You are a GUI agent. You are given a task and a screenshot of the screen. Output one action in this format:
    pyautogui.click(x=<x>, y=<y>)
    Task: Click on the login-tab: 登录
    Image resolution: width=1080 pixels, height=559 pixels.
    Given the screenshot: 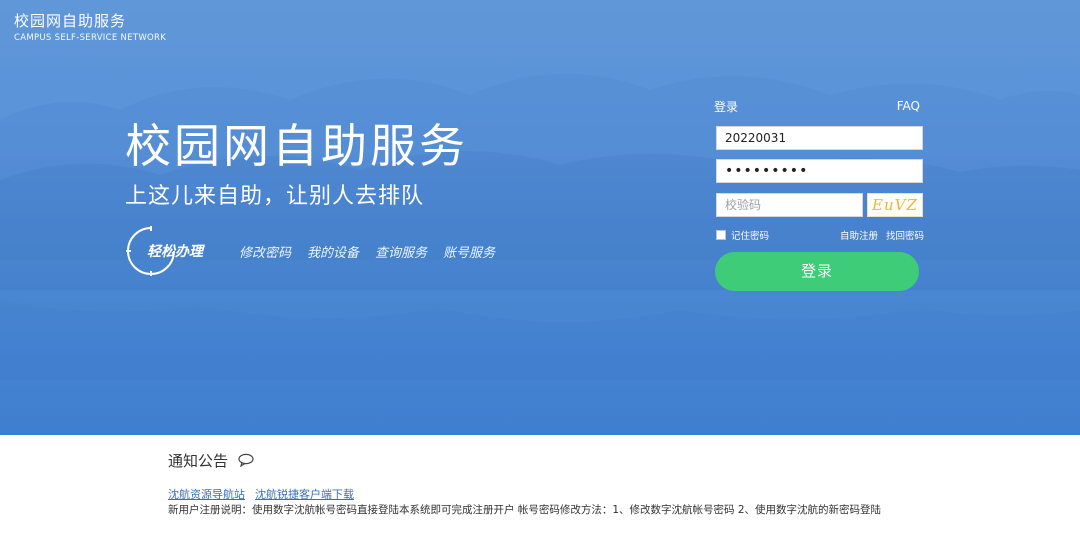 What is the action you would take?
    pyautogui.click(x=726, y=106)
    